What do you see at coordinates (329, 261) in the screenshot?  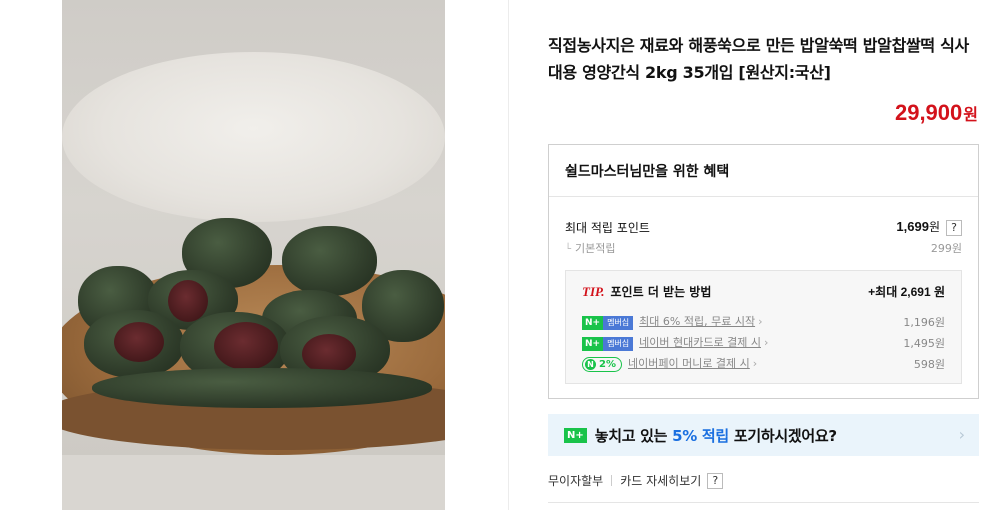 I see `rice-cake` at bounding box center [329, 261].